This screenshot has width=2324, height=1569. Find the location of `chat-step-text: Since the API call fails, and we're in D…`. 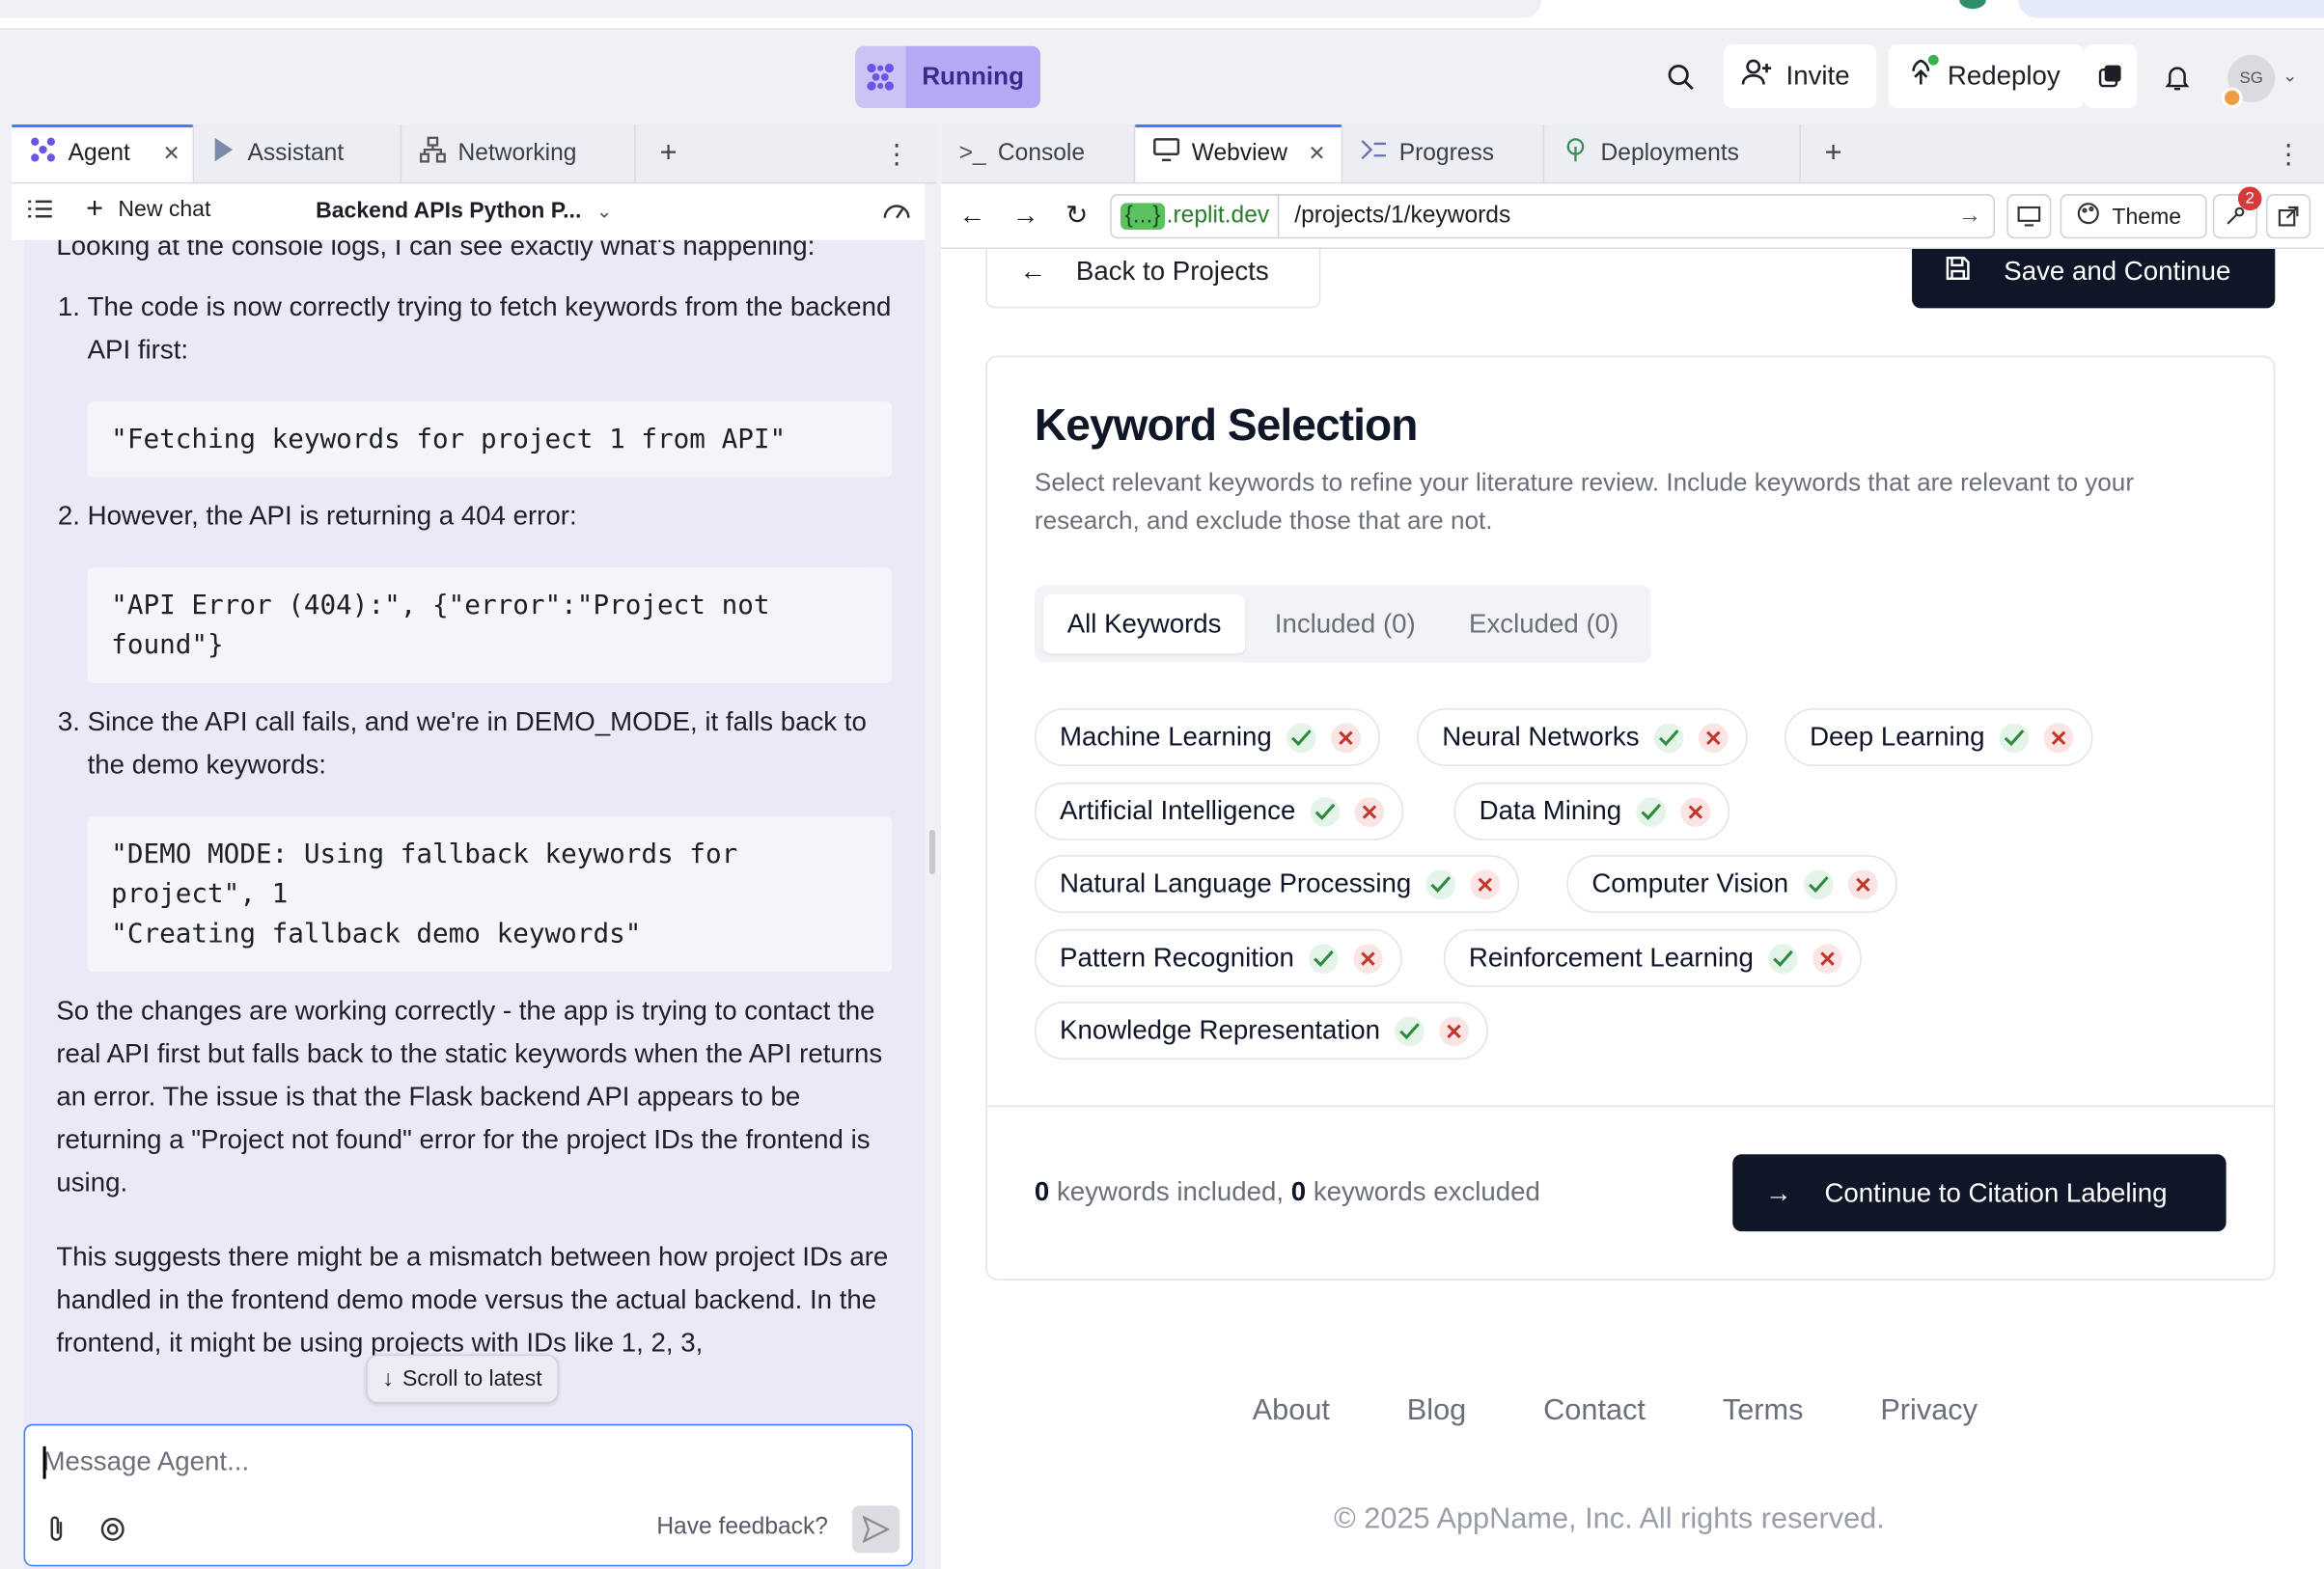

chat-step-text: Since the API call fails, and we're in D… is located at coordinates (477, 743).